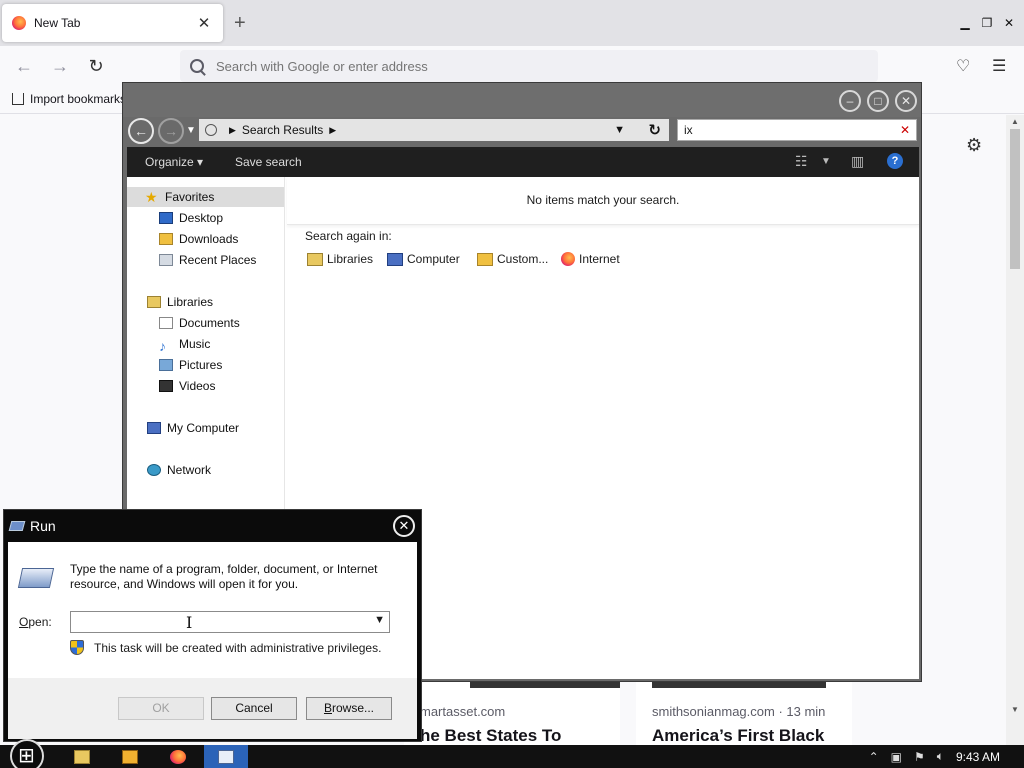 Image resolution: width=1024 pixels, height=768 pixels. What do you see at coordinates (193, 428) in the screenshot?
I see `nav-my-computer: My Computer` at bounding box center [193, 428].